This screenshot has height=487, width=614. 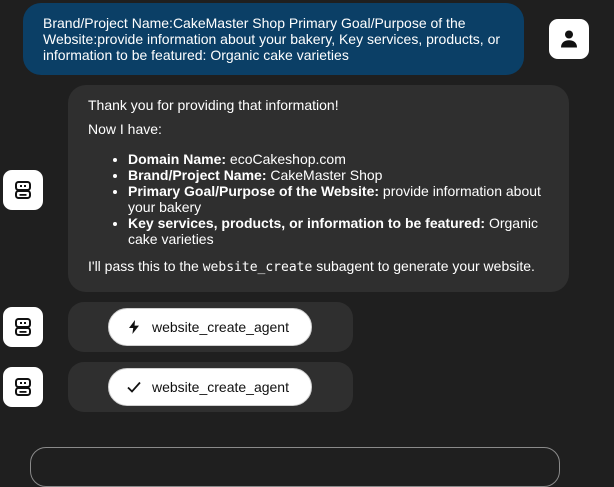 What do you see at coordinates (125, 129) in the screenshot?
I see `assistant-now-i-have-text: Now I have:` at bounding box center [125, 129].